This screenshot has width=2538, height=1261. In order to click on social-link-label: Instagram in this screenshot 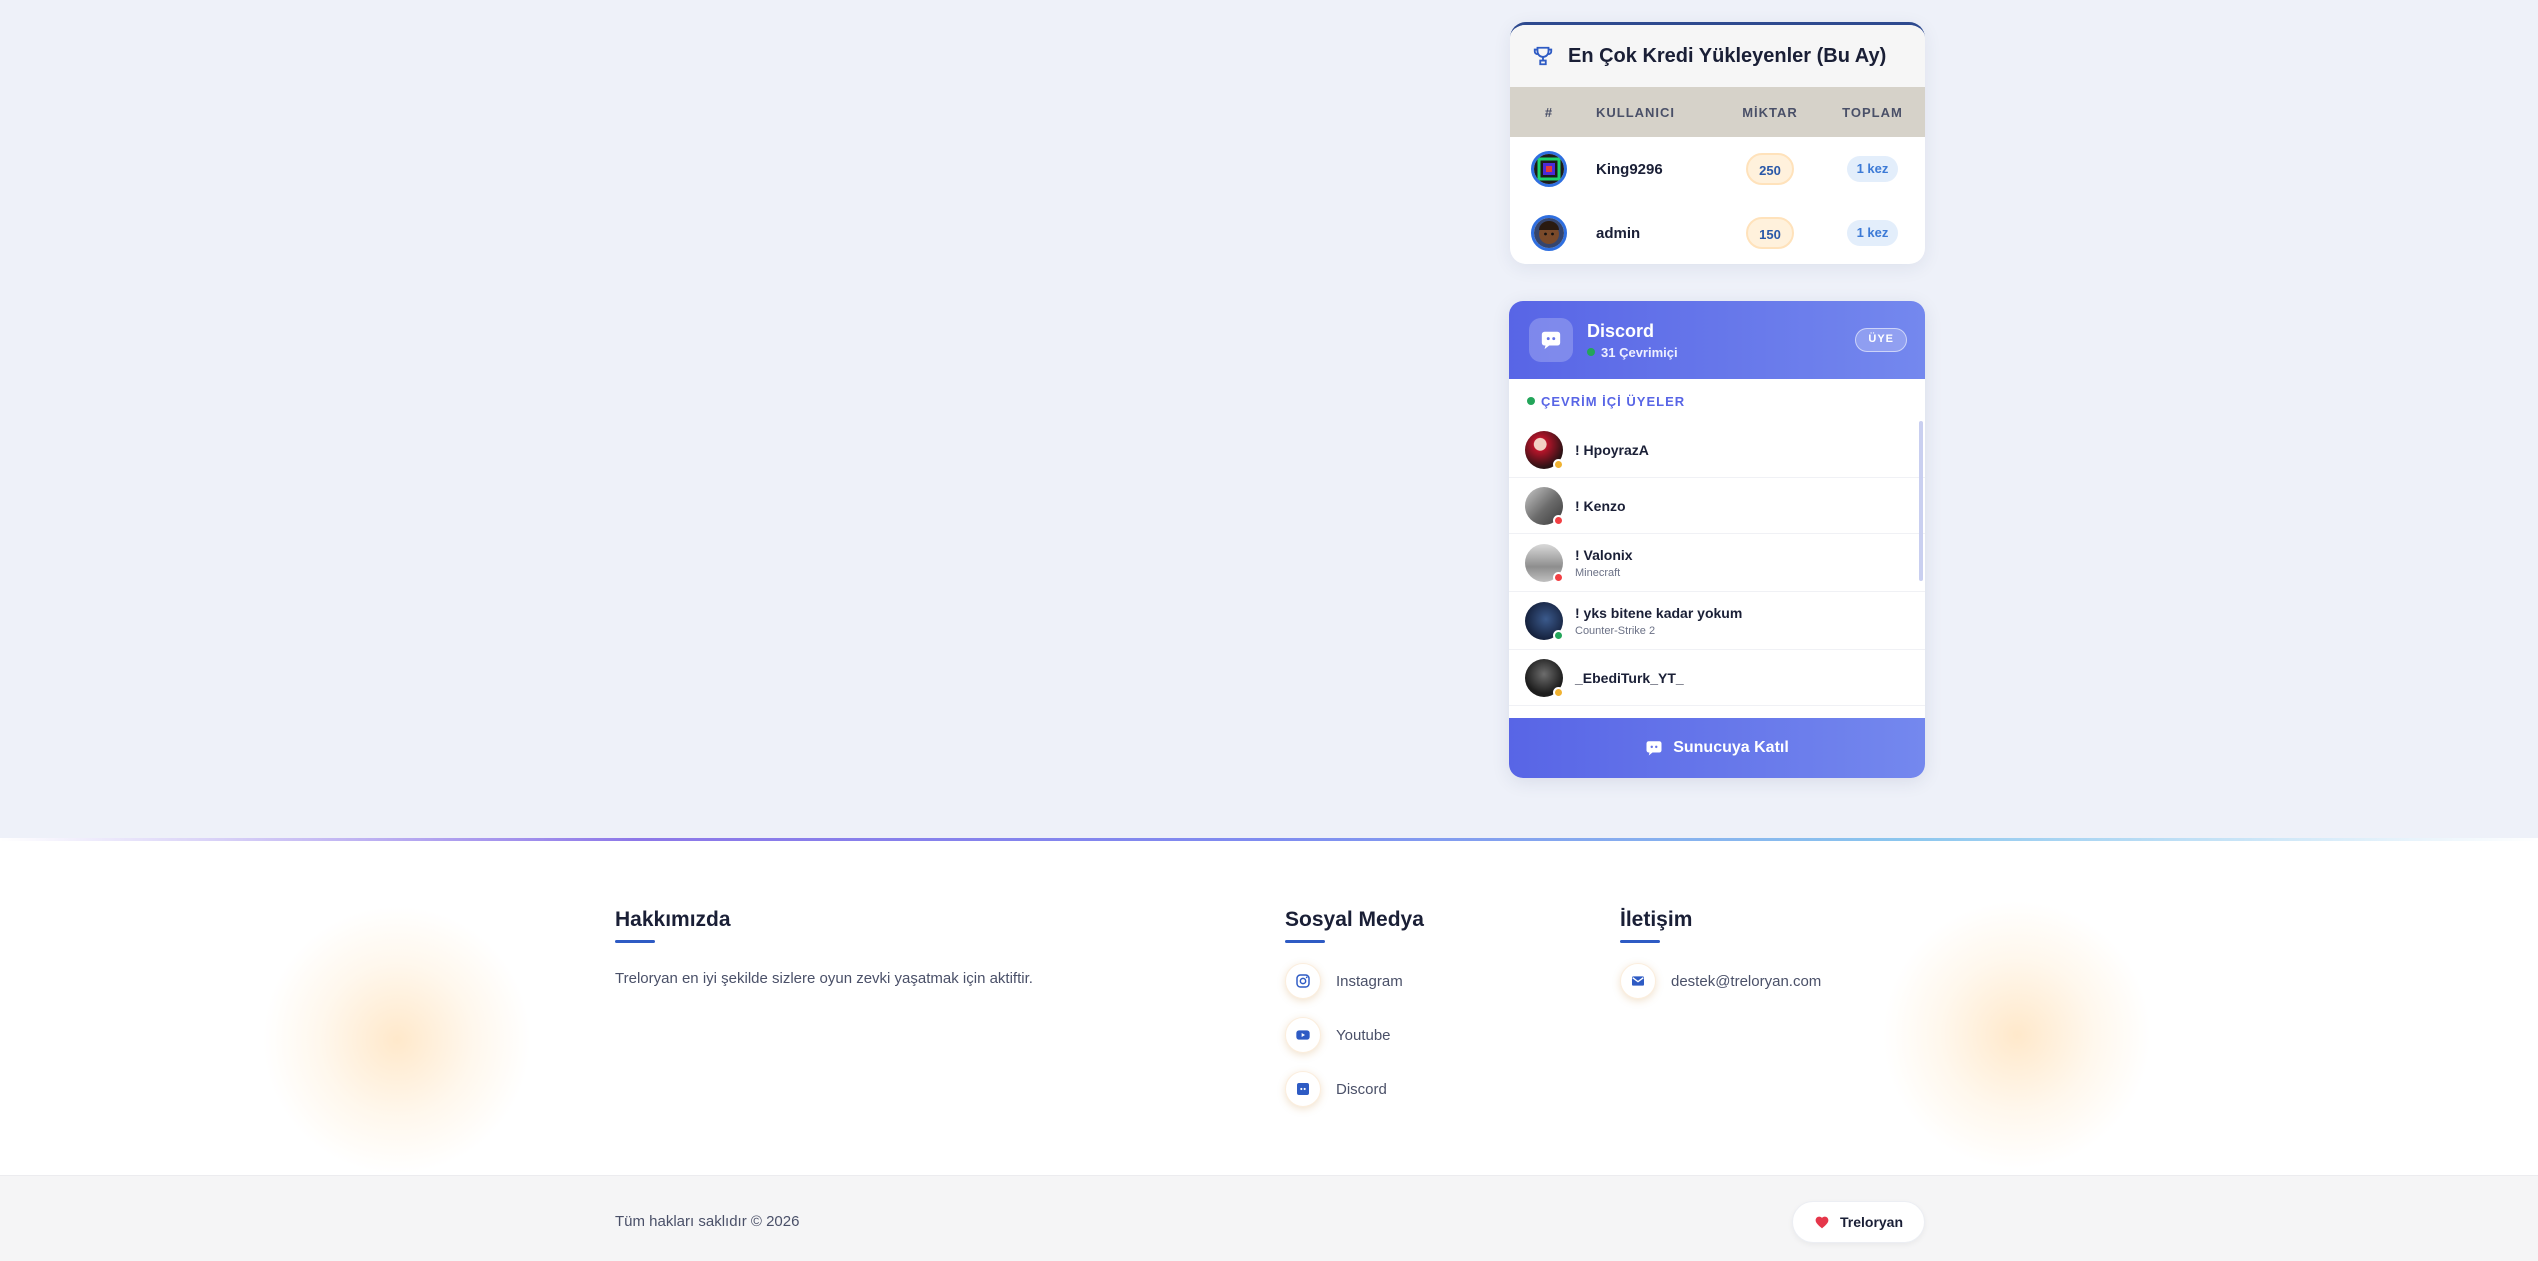, I will do `click(1369, 981)`.